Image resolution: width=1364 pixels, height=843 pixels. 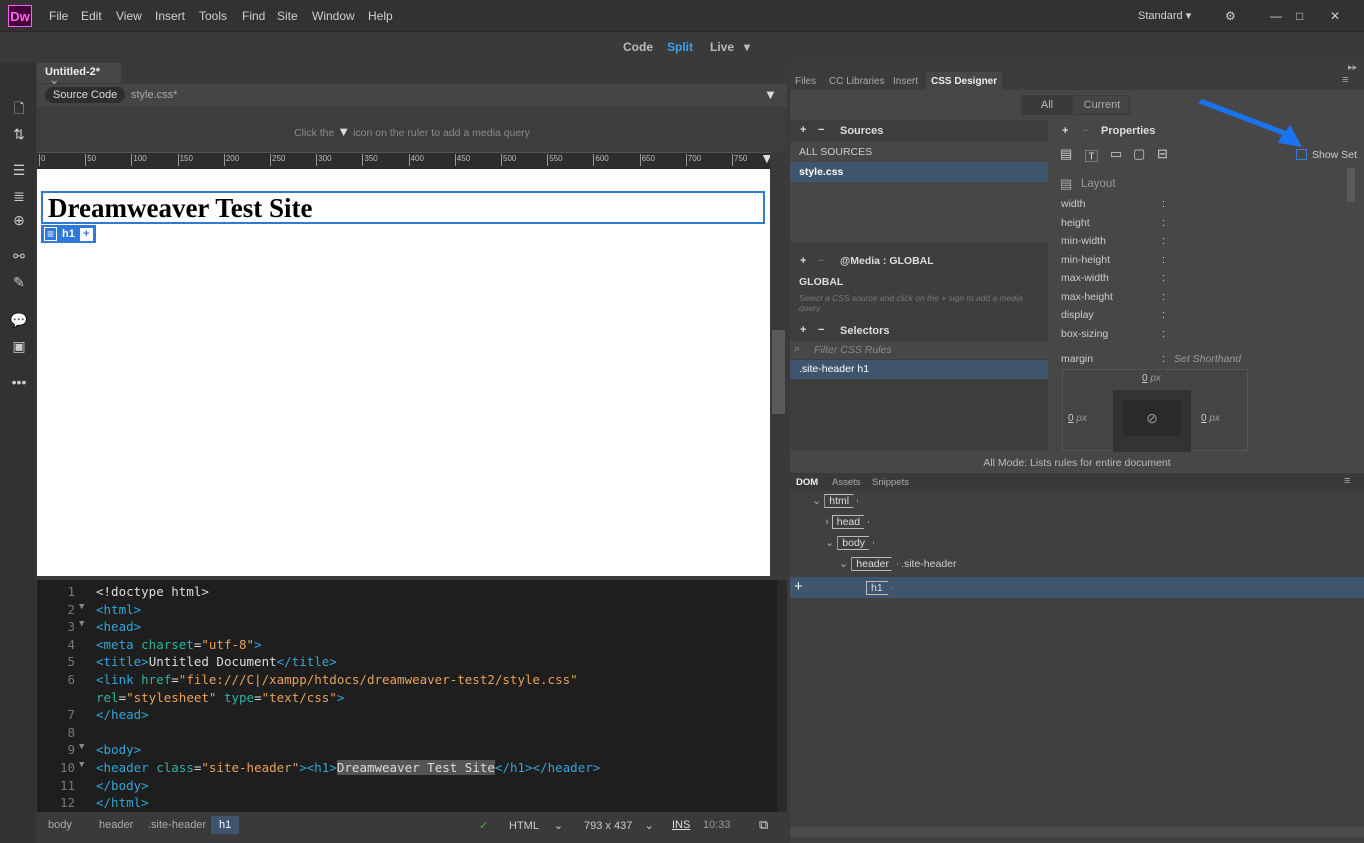 I want to click on menu-edit: Edit, so click(x=91, y=16).